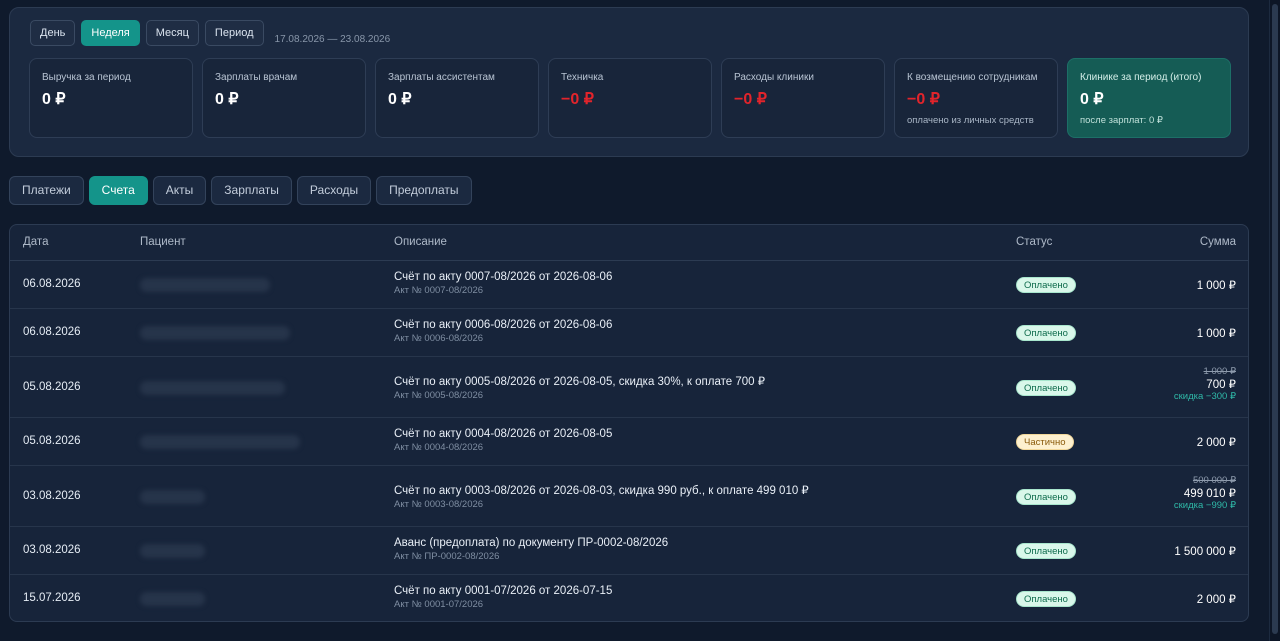 Image resolution: width=1280 pixels, height=641 pixels. I want to click on date-range: 17.08.2026 — 23.08.2026, so click(332, 39).